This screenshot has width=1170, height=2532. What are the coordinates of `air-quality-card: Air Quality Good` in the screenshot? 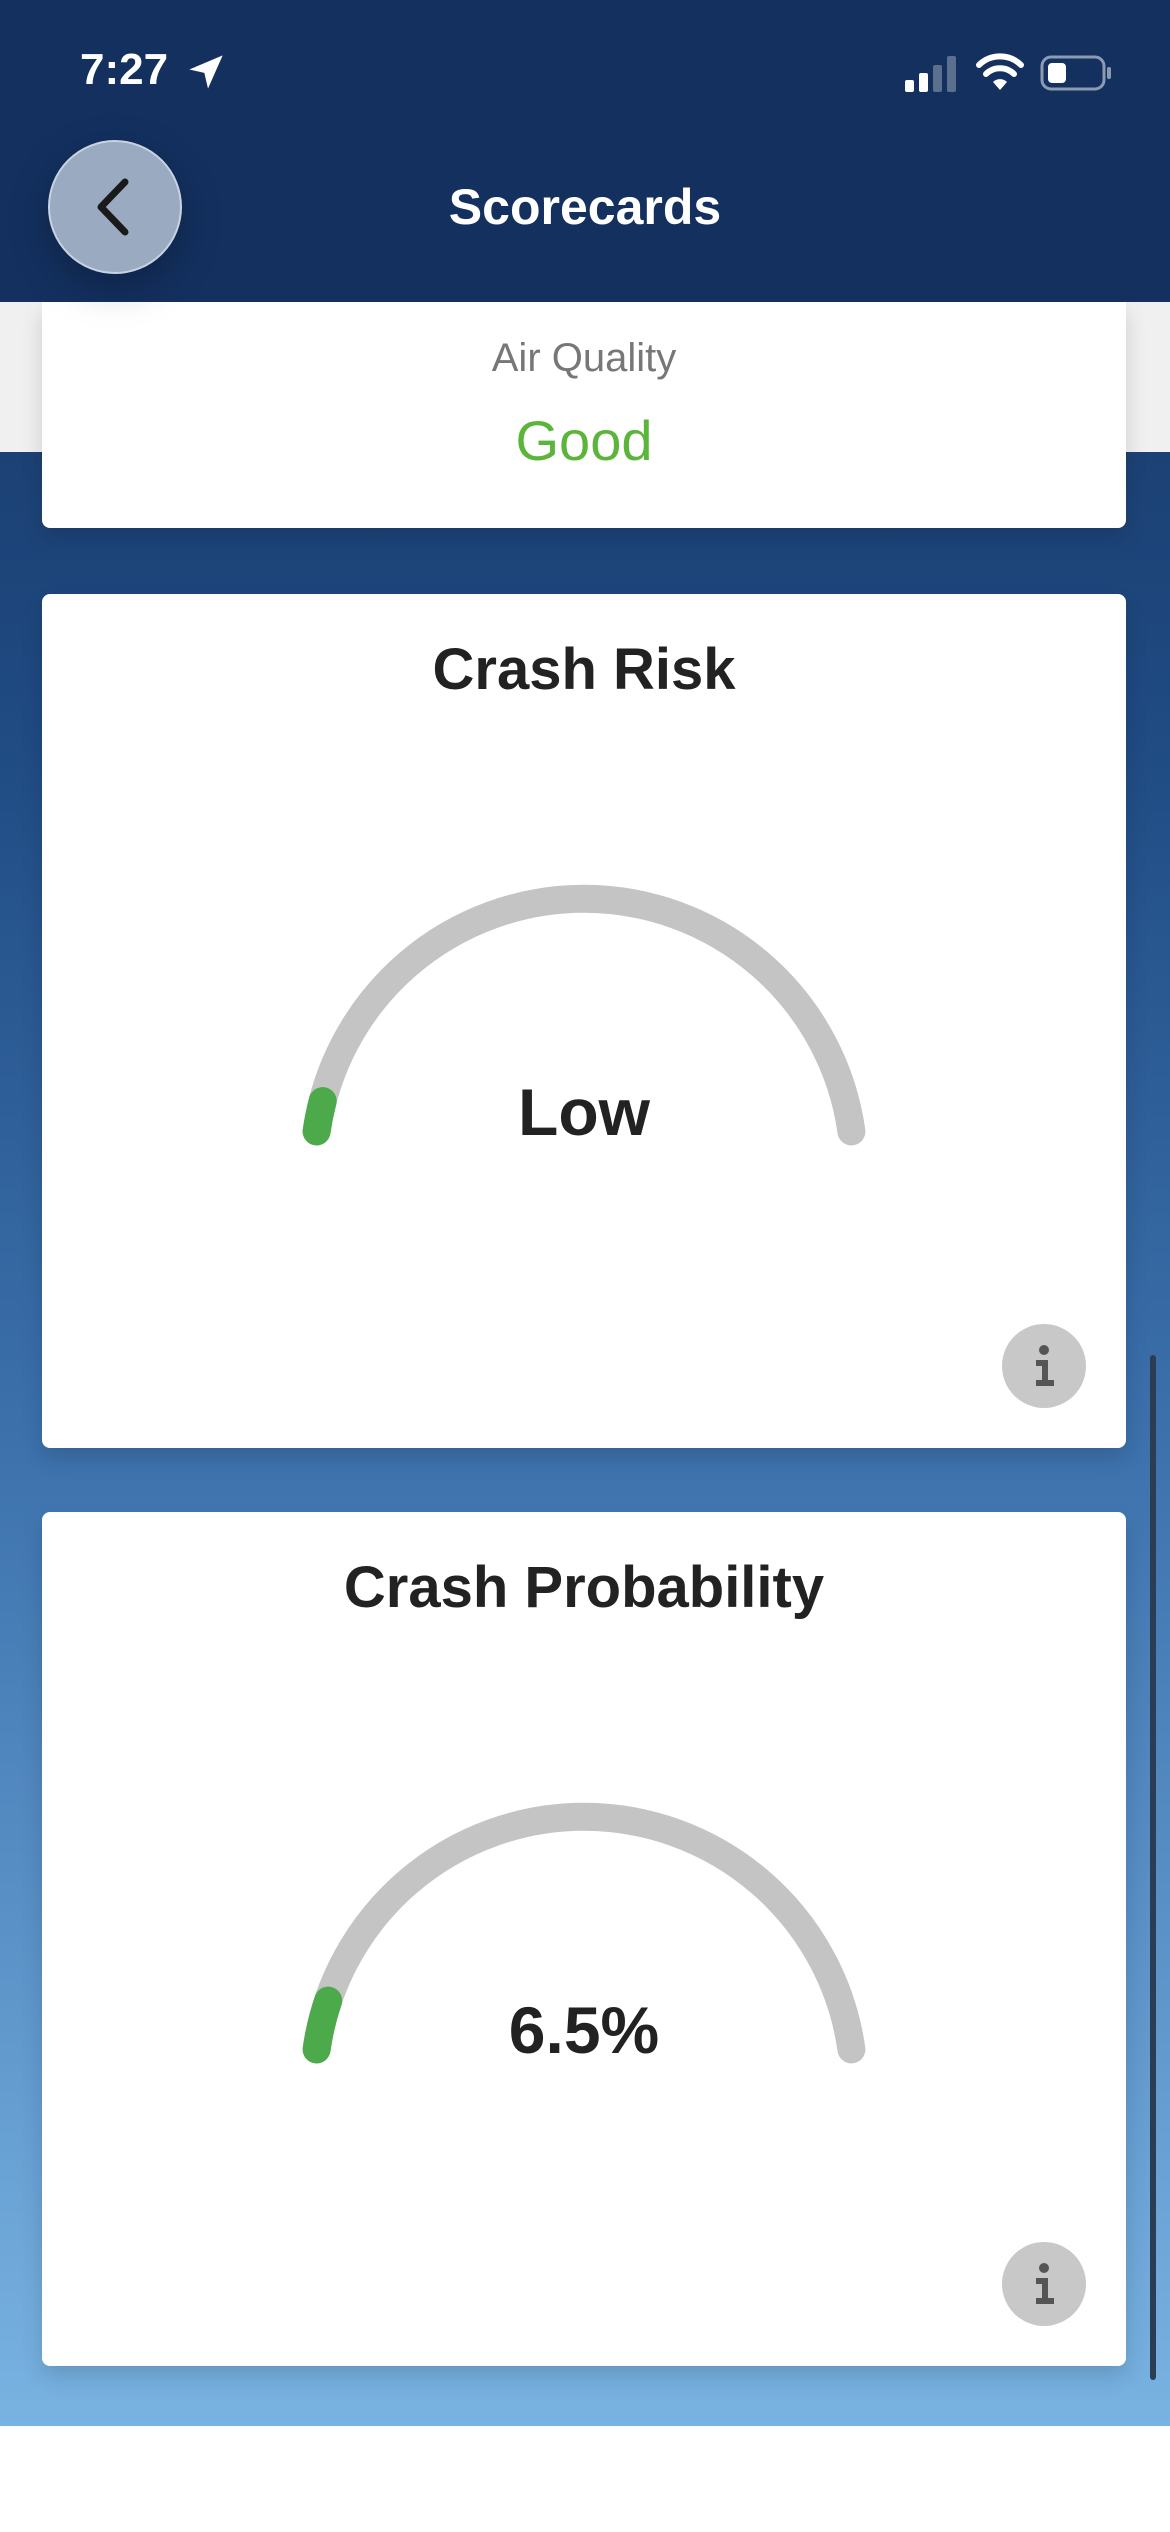 It's located at (584, 415).